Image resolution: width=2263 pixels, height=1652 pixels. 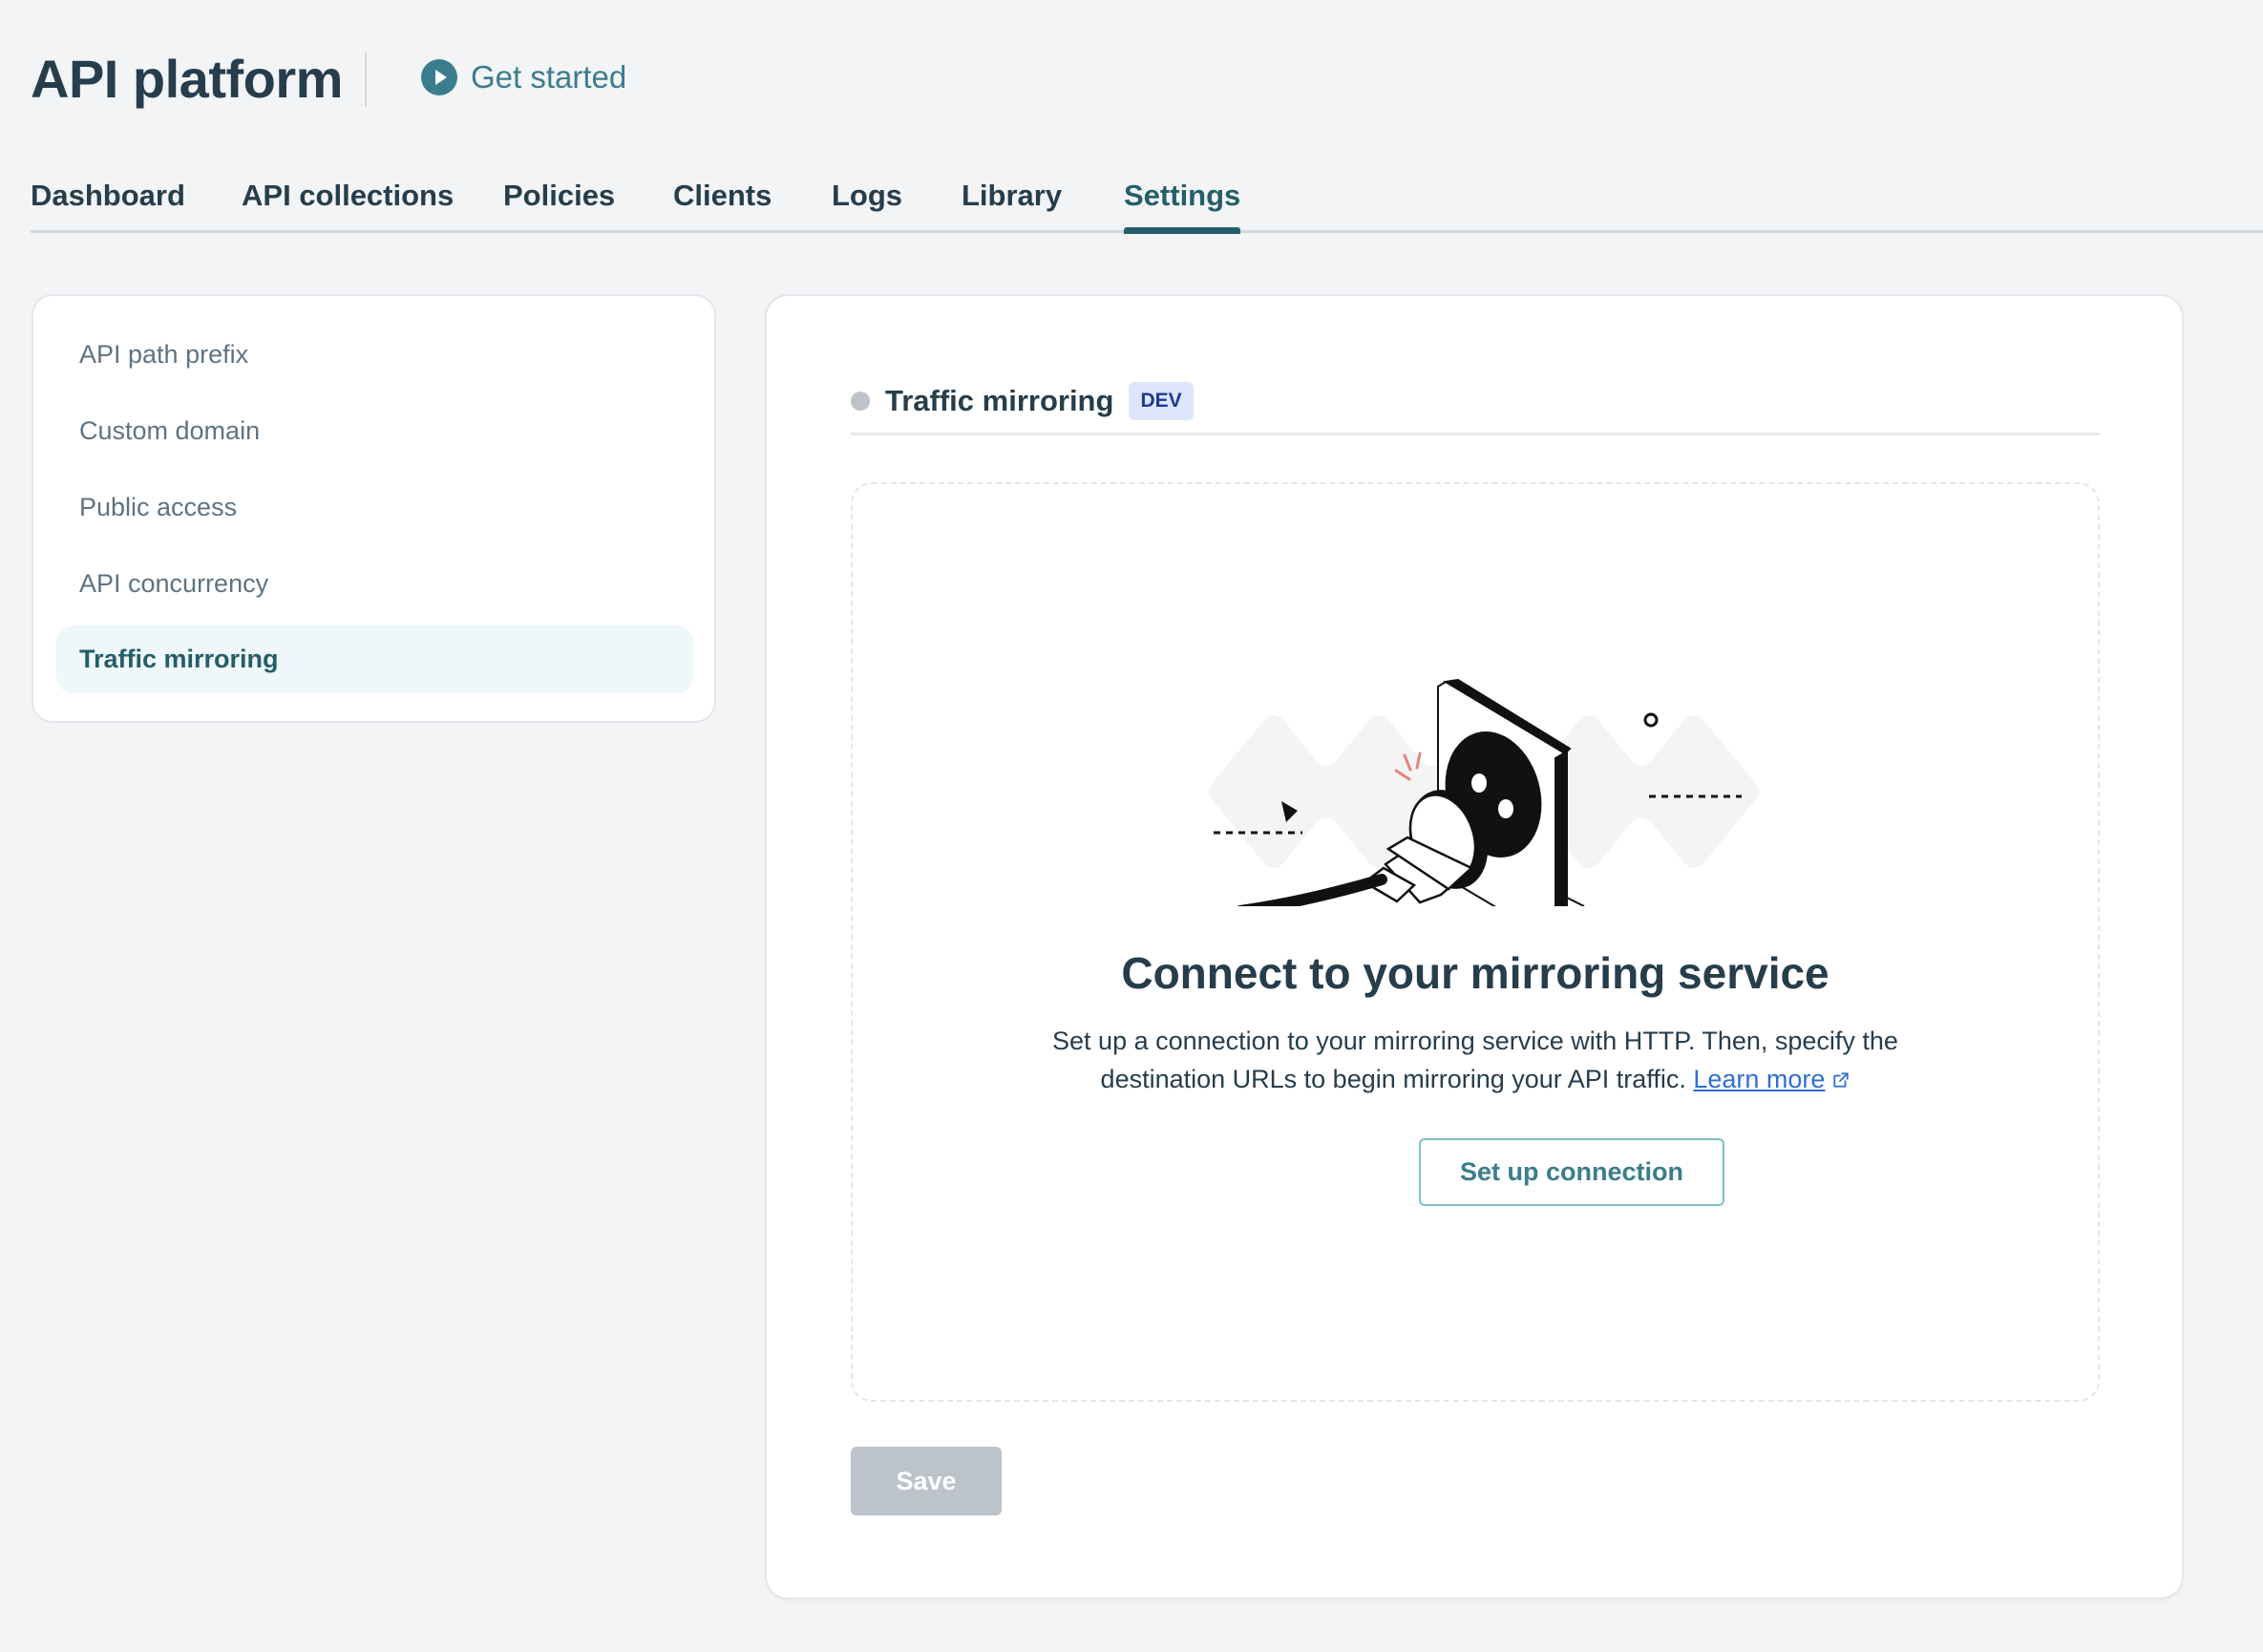 What do you see at coordinates (559, 202) in the screenshot?
I see `tab-policies: Policies` at bounding box center [559, 202].